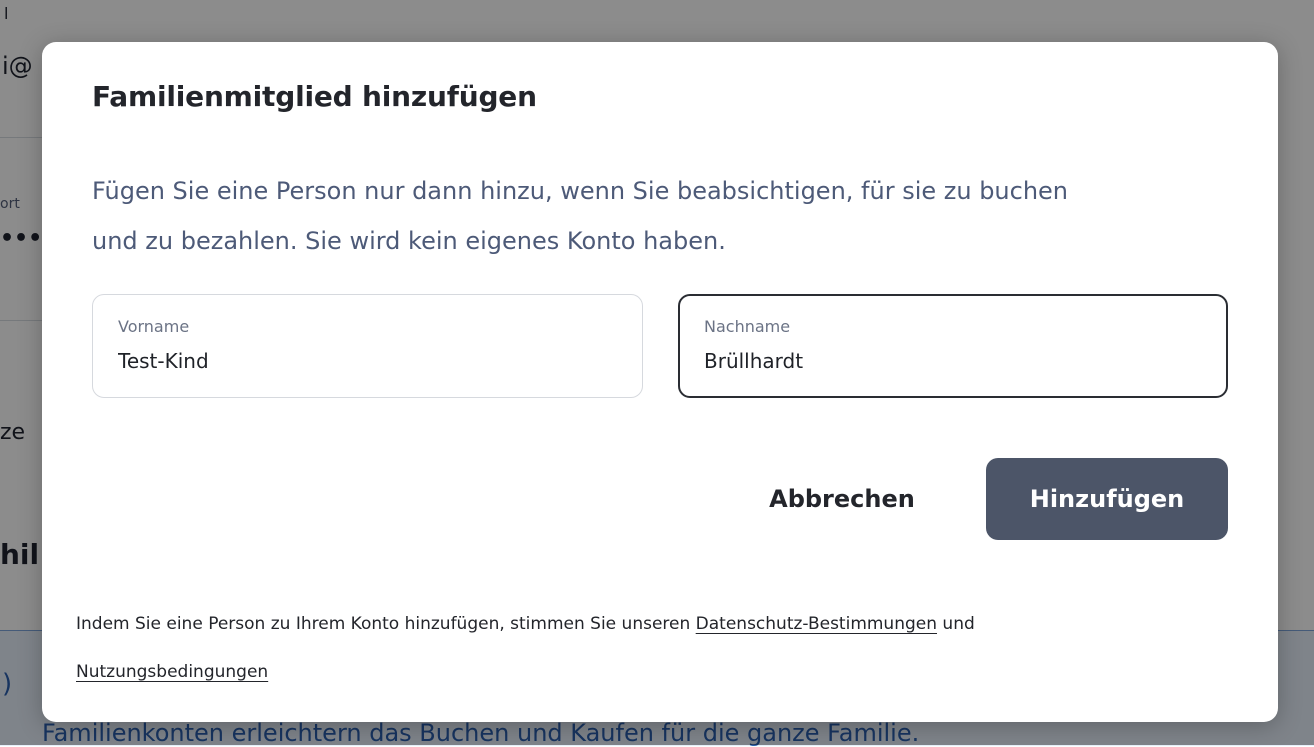  Describe the element at coordinates (747, 326) in the screenshot. I see `last-name-label: Nachname` at that location.